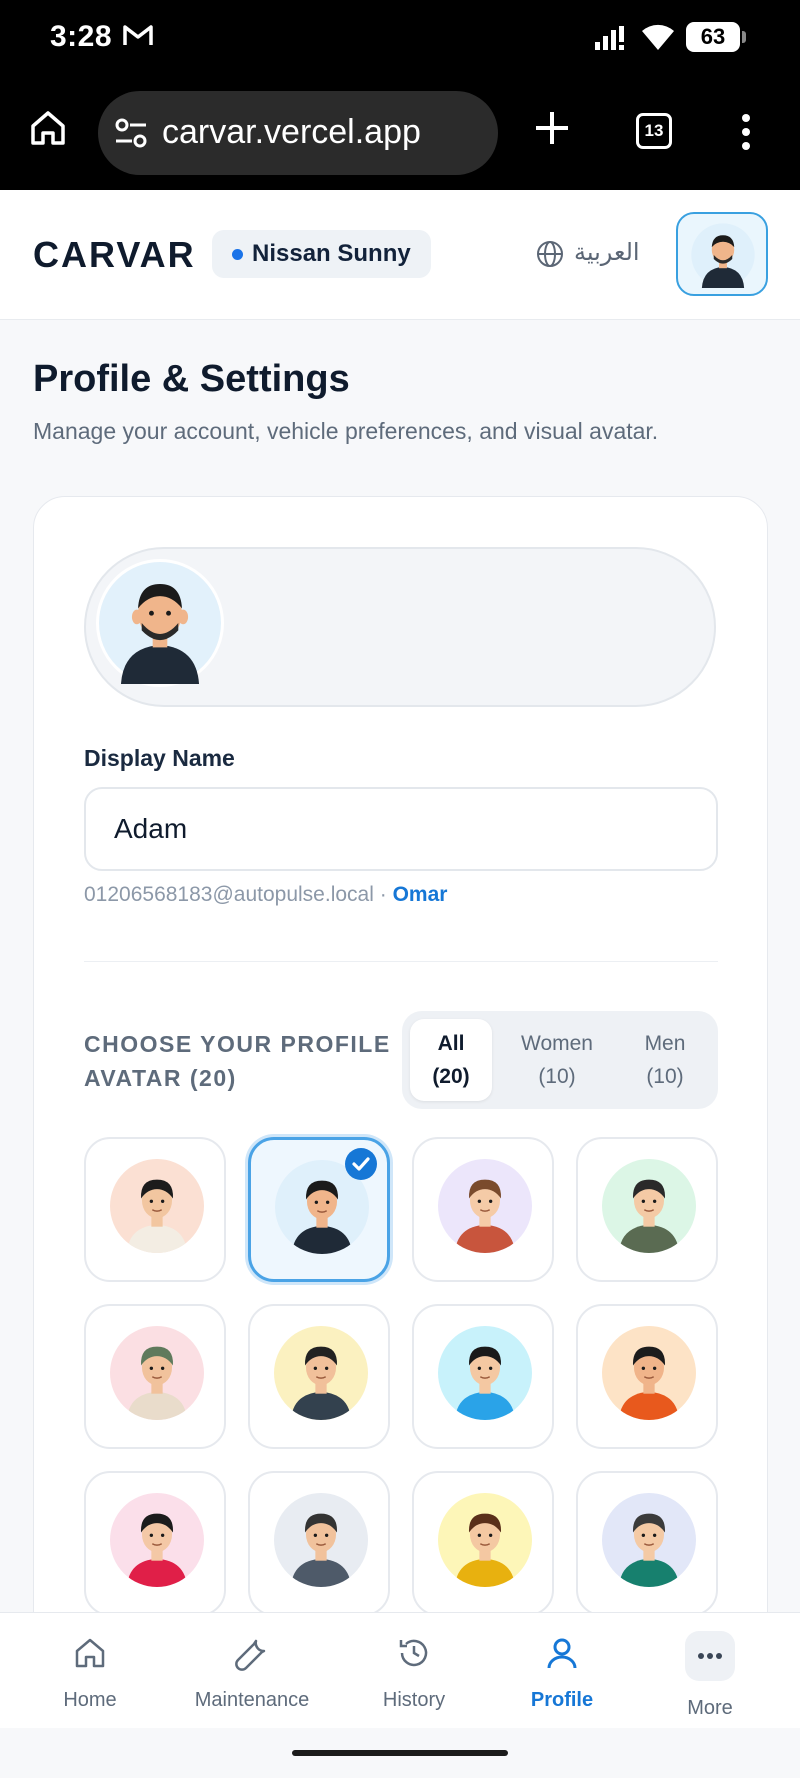 The image size is (800, 1778). Describe the element at coordinates (90, 1653) in the screenshot. I see `home-icon` at that location.